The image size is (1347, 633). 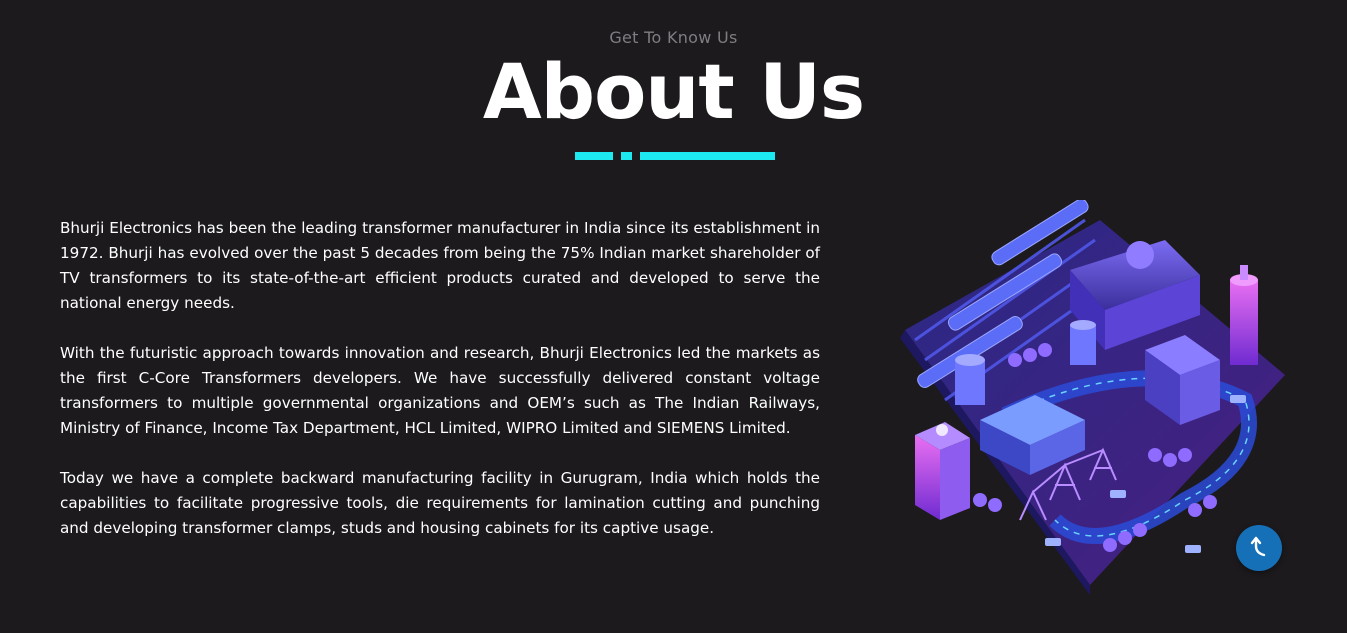 I want to click on section-eyebrow: Get To Know Us, so click(x=673, y=37).